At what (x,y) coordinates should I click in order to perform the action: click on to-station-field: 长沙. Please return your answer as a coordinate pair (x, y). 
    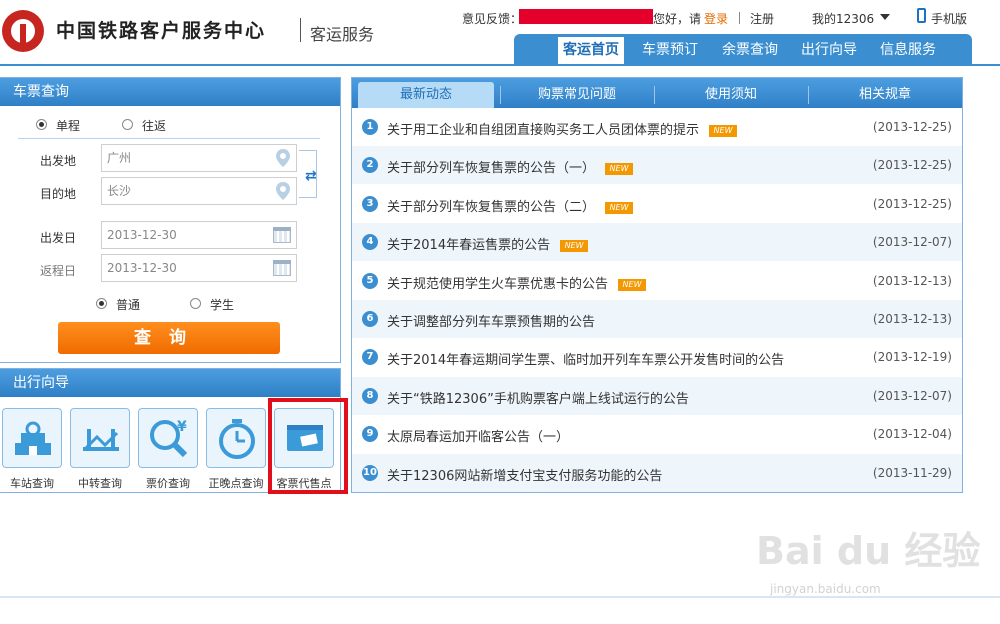
    Looking at the image, I should click on (199, 191).